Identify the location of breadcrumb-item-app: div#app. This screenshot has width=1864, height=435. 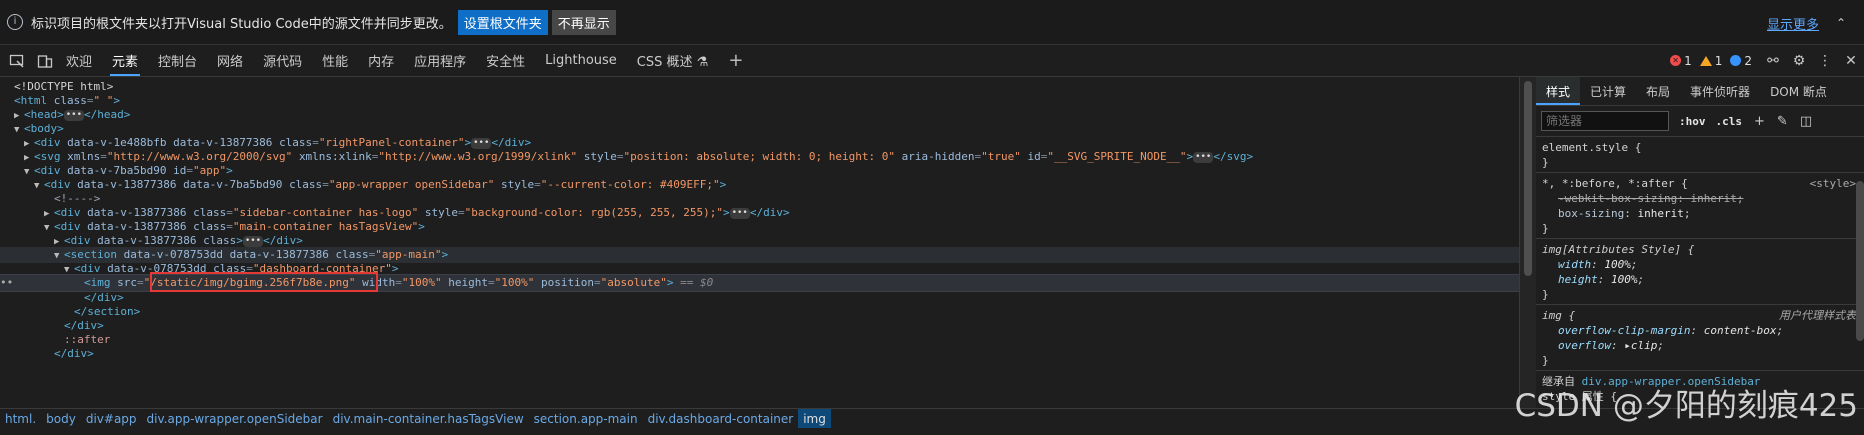
(111, 419).